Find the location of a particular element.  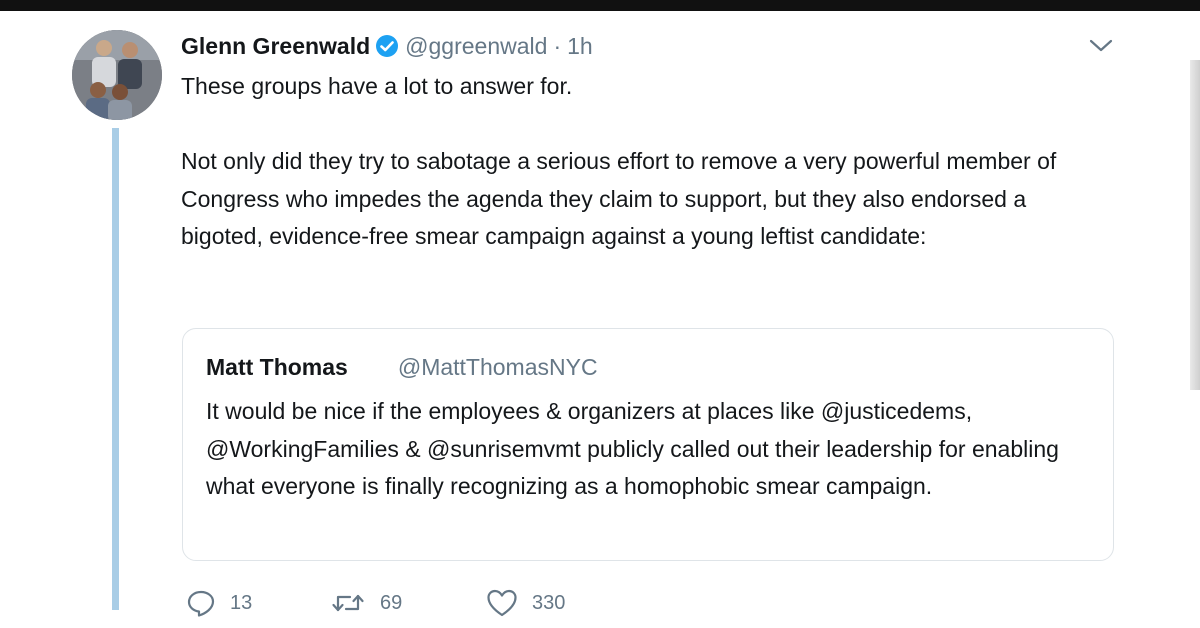

author-name: Glenn Greenwald is located at coordinates (275, 46).